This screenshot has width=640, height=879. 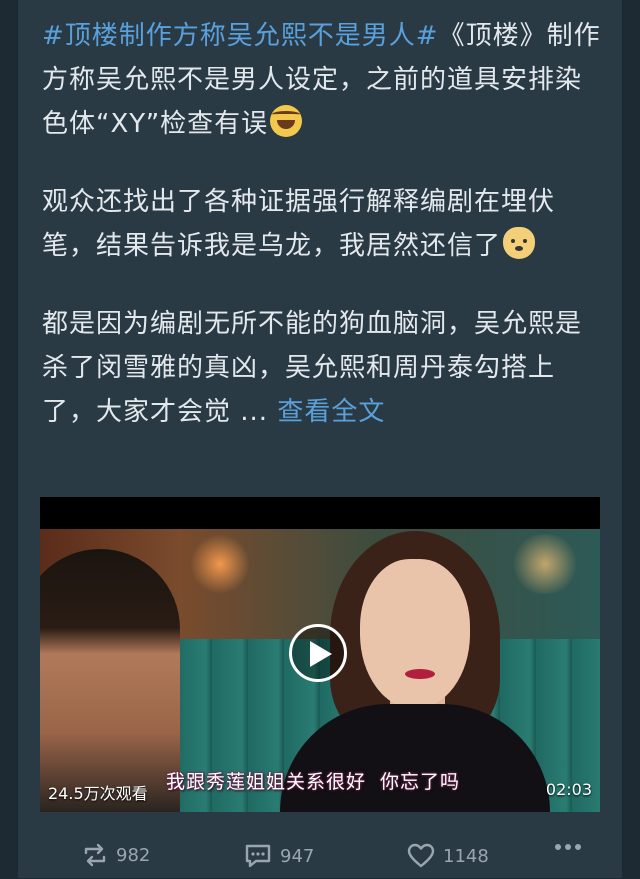 What do you see at coordinates (95, 855) in the screenshot?
I see `repost-icon` at bounding box center [95, 855].